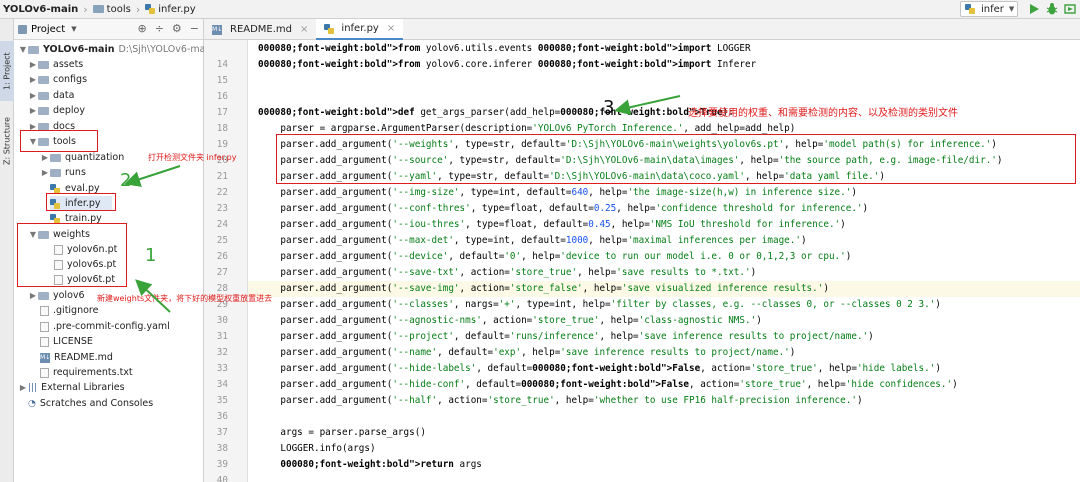 The width and height of the screenshot is (1080, 482). What do you see at coordinates (647, 105) in the screenshot?
I see `arrow-to-arguments` at bounding box center [647, 105].